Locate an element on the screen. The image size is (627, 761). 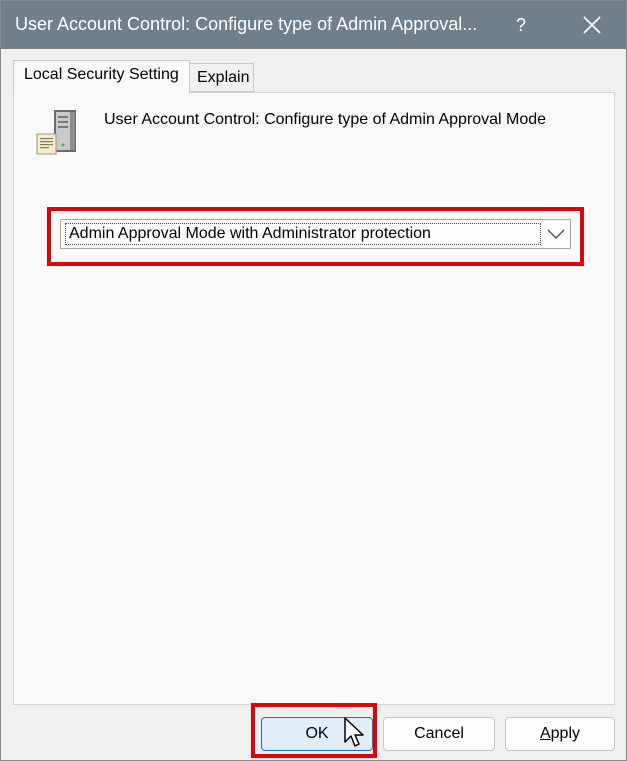
close-icon is located at coordinates (592, 25).